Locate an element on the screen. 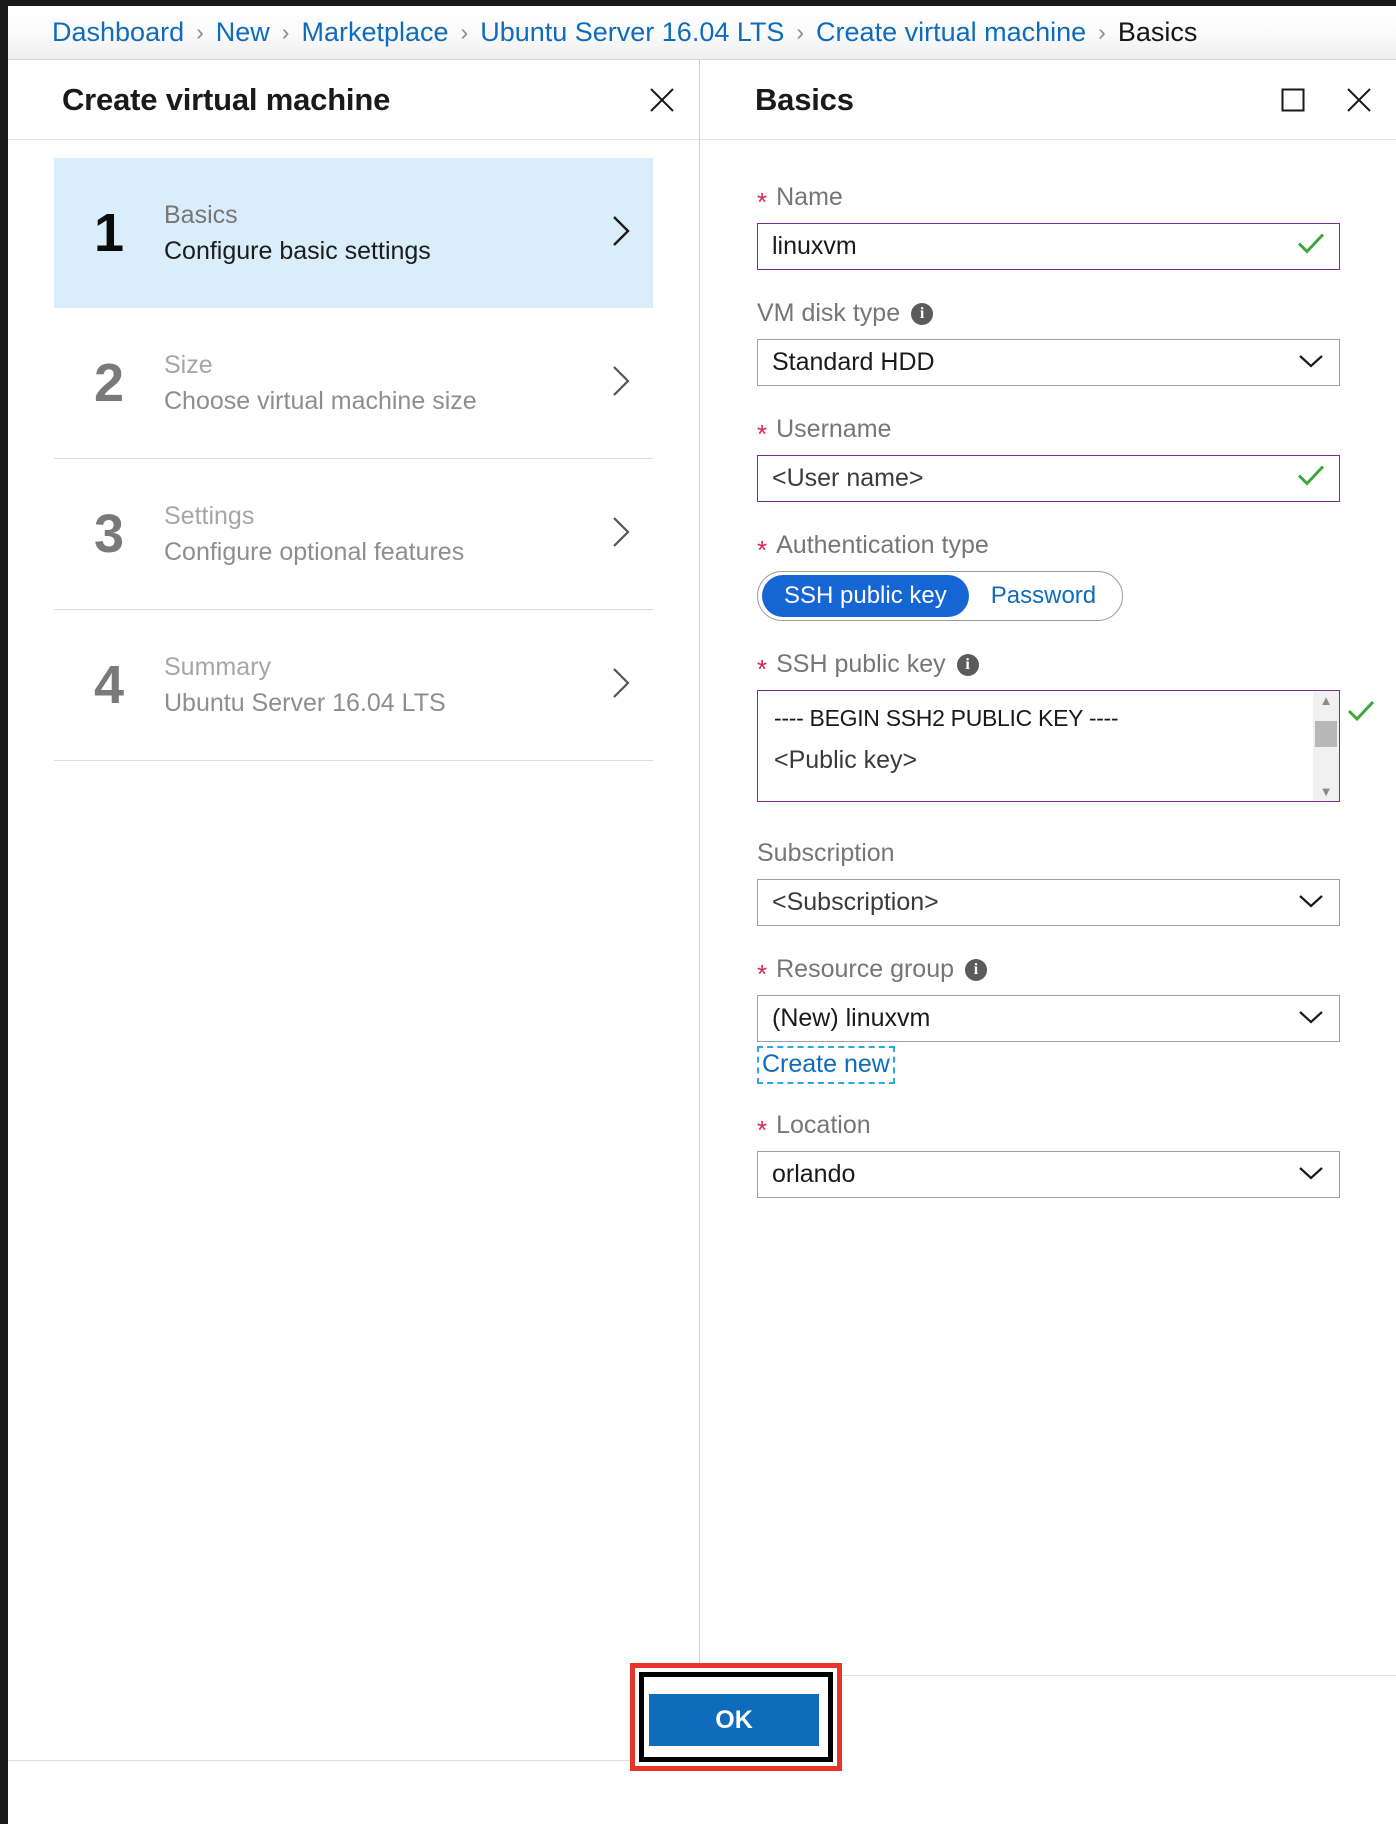 This screenshot has height=1824, width=1396. wizard-step-title: Basics is located at coordinates (201, 214).